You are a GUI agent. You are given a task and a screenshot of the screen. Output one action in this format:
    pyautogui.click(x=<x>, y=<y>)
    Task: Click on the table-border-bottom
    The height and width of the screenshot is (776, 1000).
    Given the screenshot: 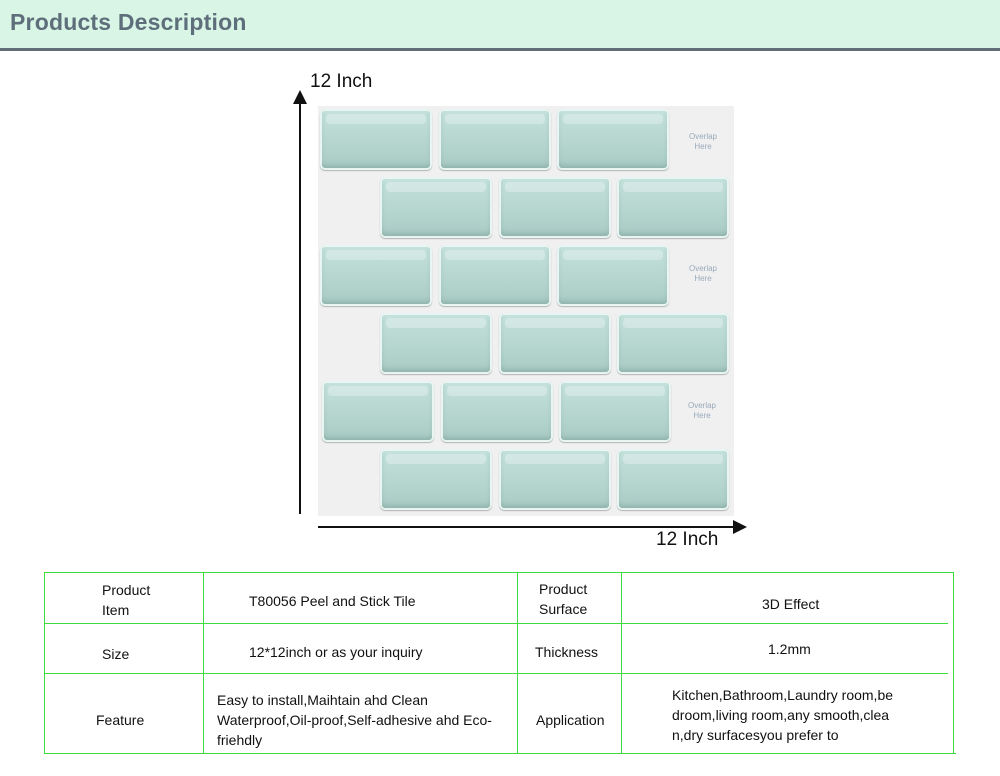 What is the action you would take?
    pyautogui.click(x=500, y=753)
    